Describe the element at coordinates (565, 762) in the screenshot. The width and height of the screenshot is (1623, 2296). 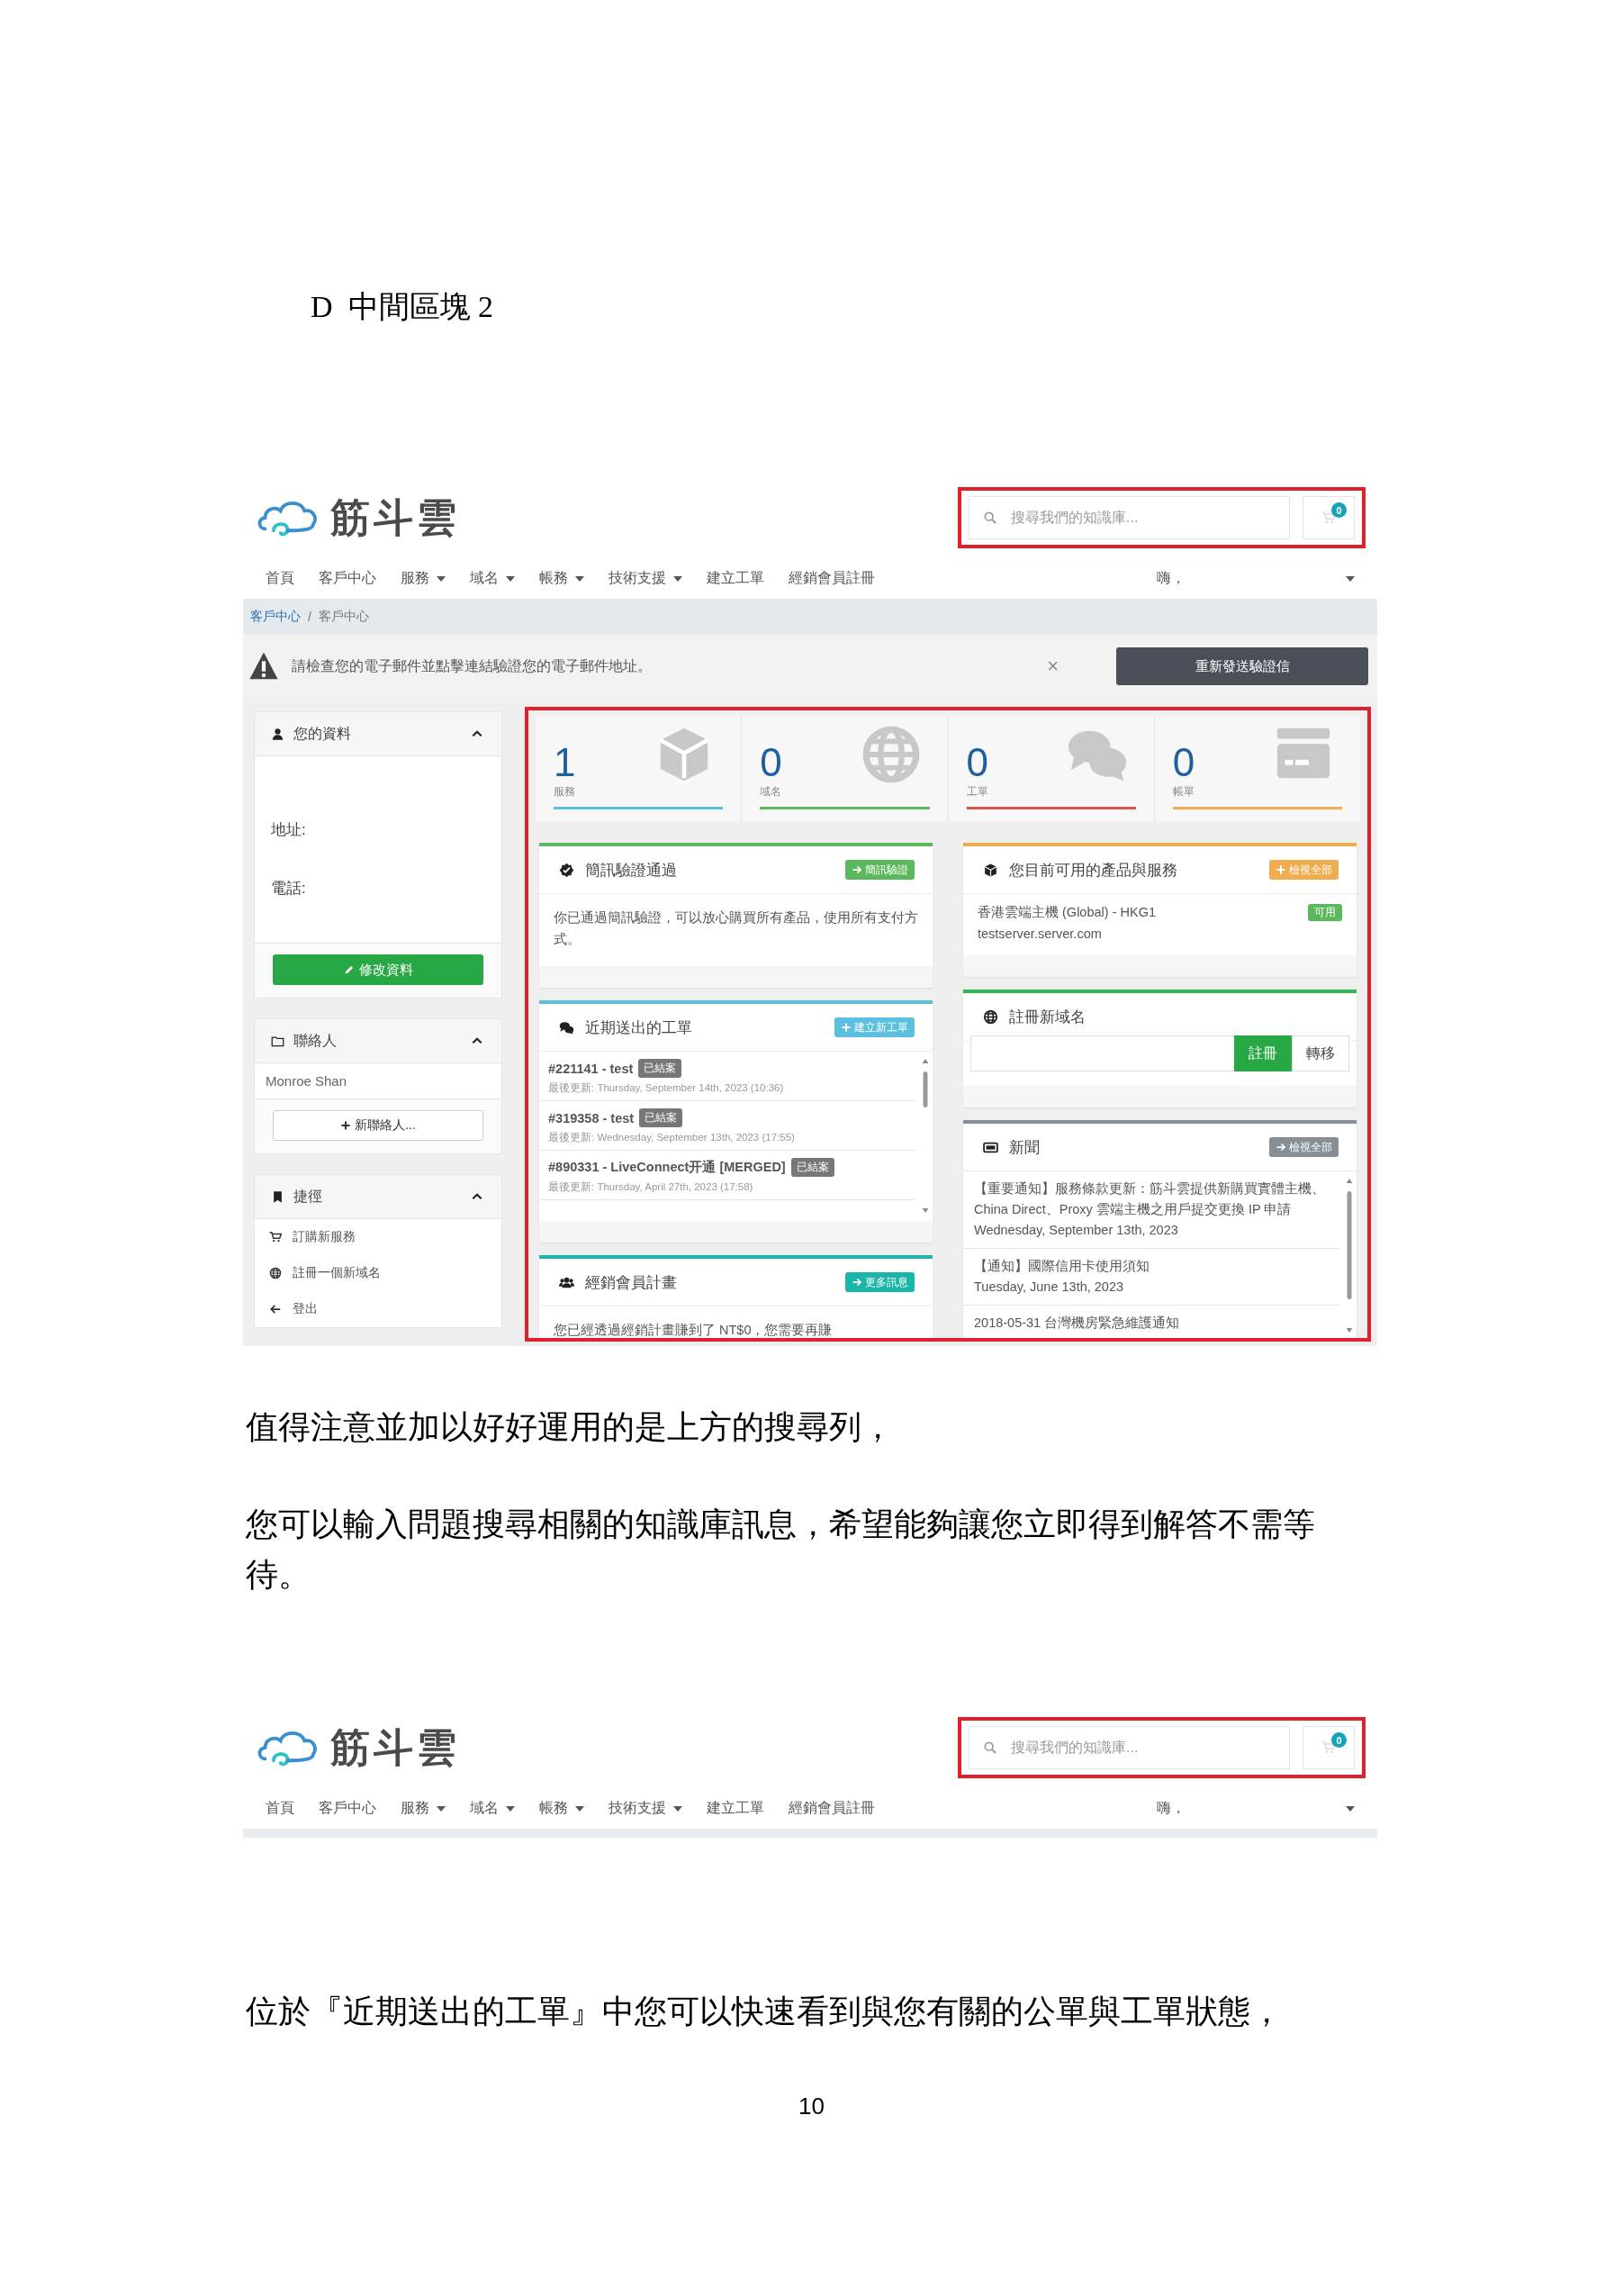
I see `stat-value: 1` at that location.